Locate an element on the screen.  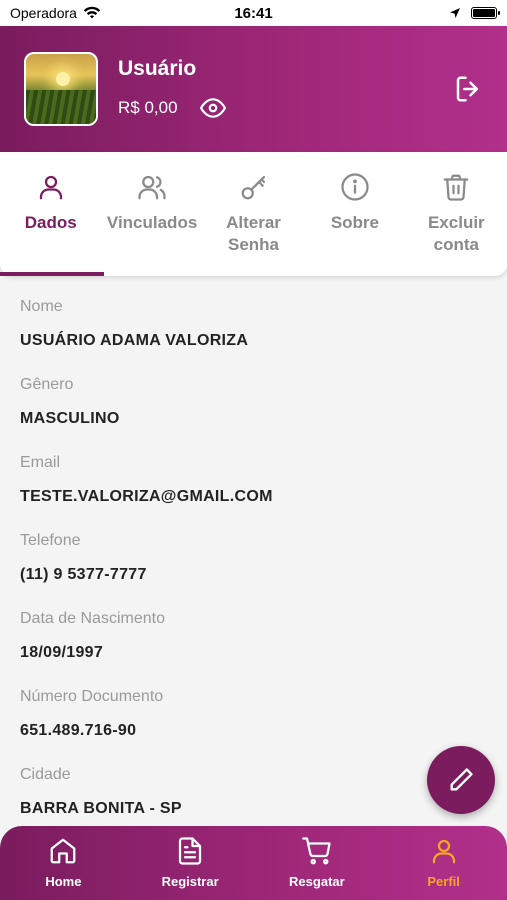
document-icon is located at coordinates (190, 851).